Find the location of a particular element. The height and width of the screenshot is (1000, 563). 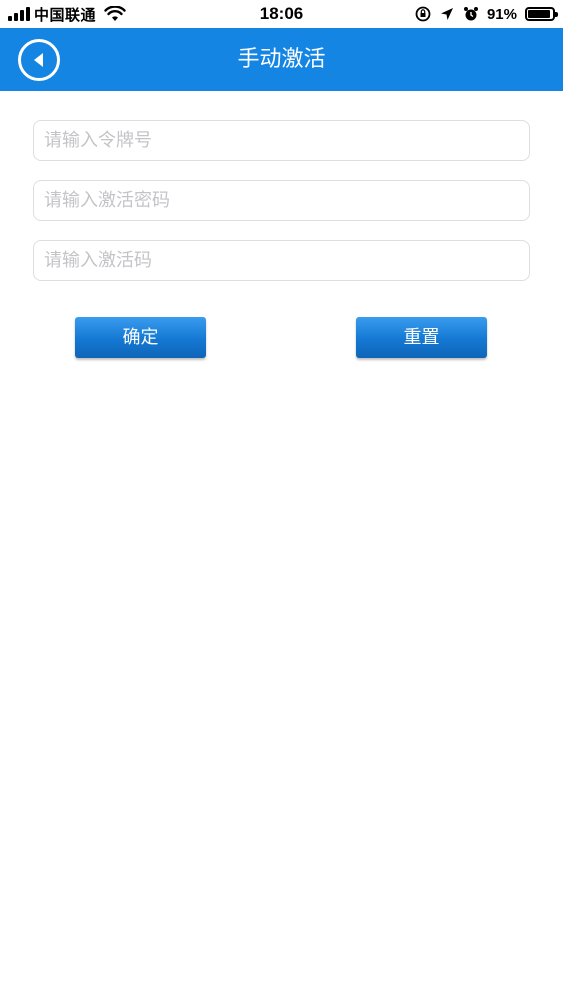

battery-icon is located at coordinates (541, 14).